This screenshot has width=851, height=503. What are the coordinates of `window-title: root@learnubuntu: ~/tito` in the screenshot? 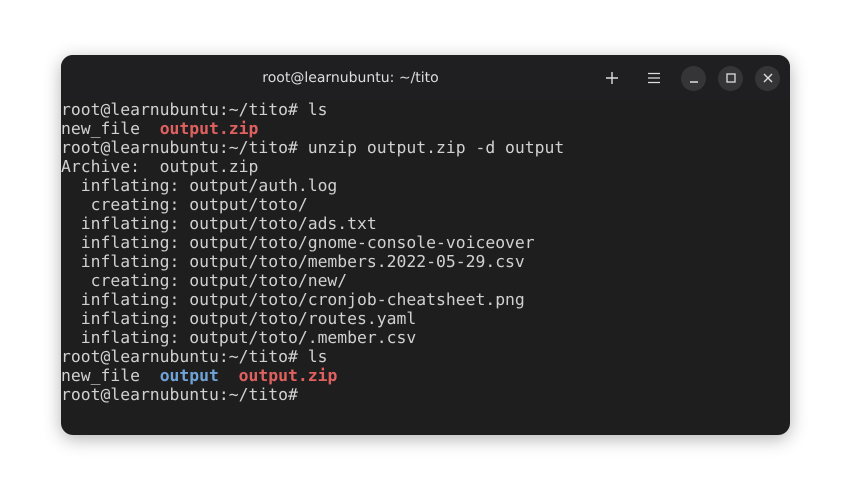 It's located at (350, 78).